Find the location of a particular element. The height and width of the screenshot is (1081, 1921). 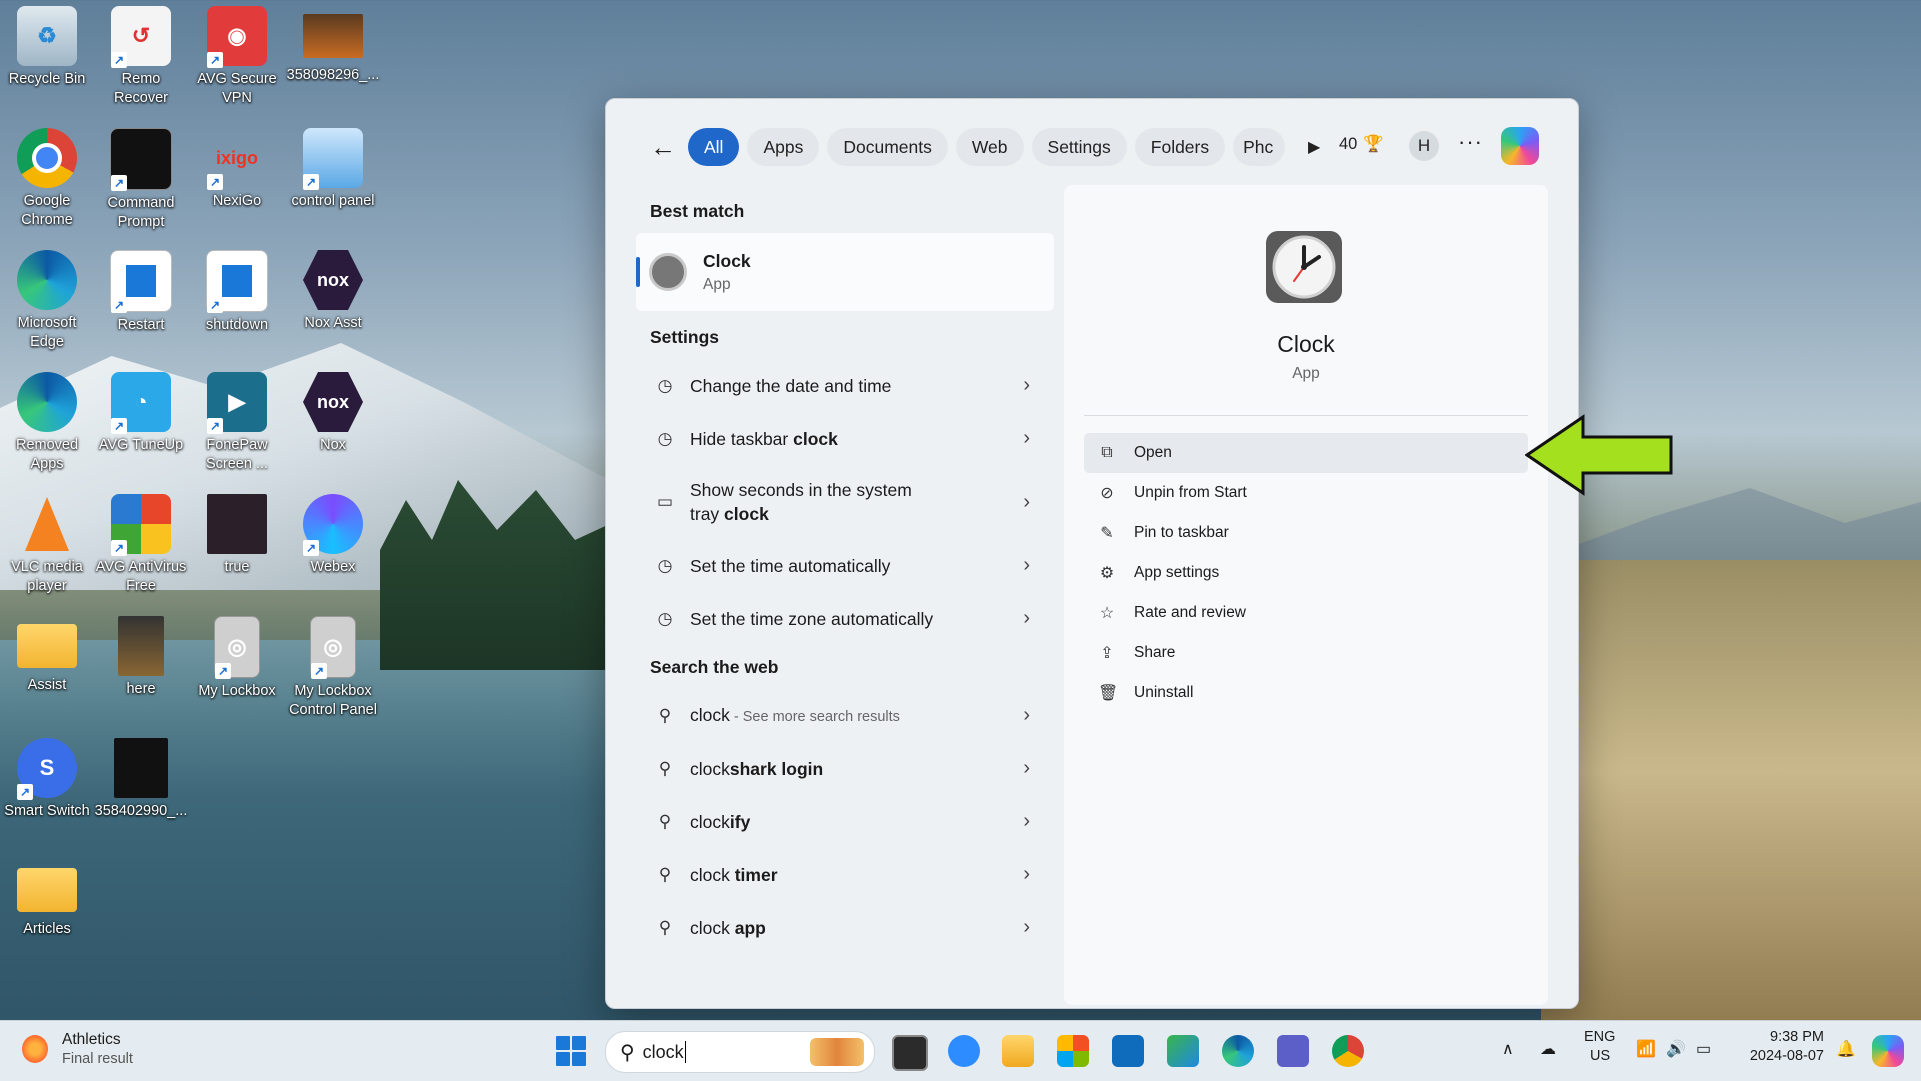

tab-photos: Phc is located at coordinates (1259, 147).